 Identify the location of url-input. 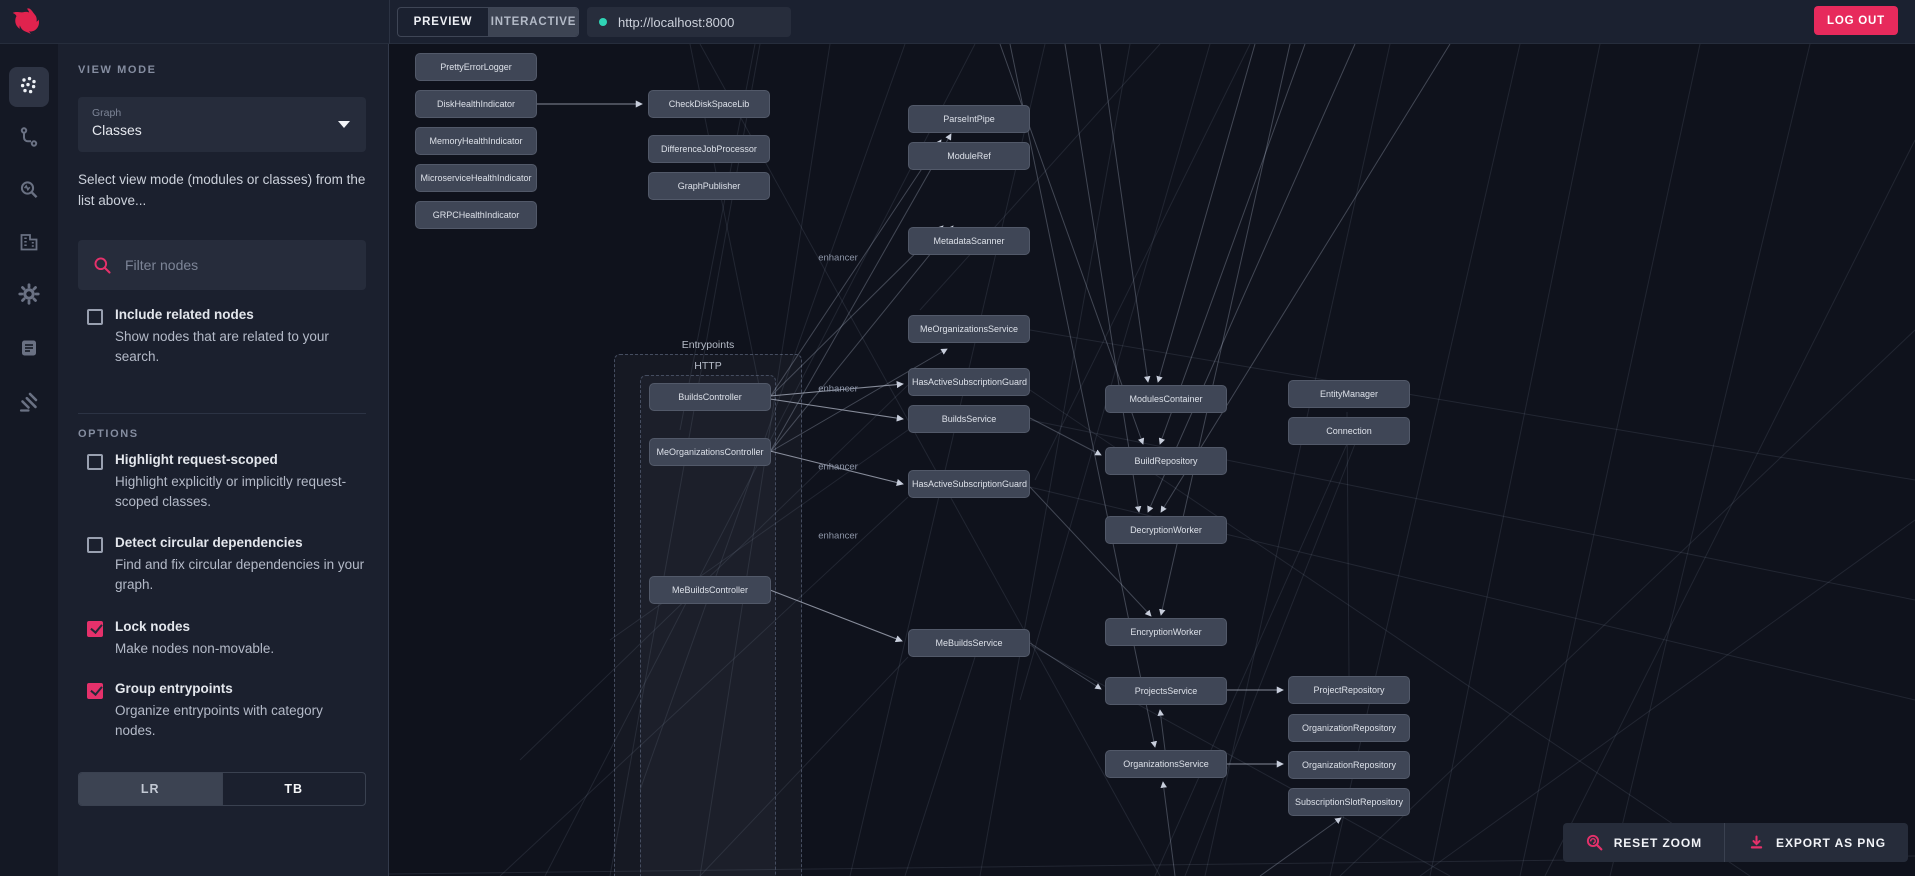
(698, 22).